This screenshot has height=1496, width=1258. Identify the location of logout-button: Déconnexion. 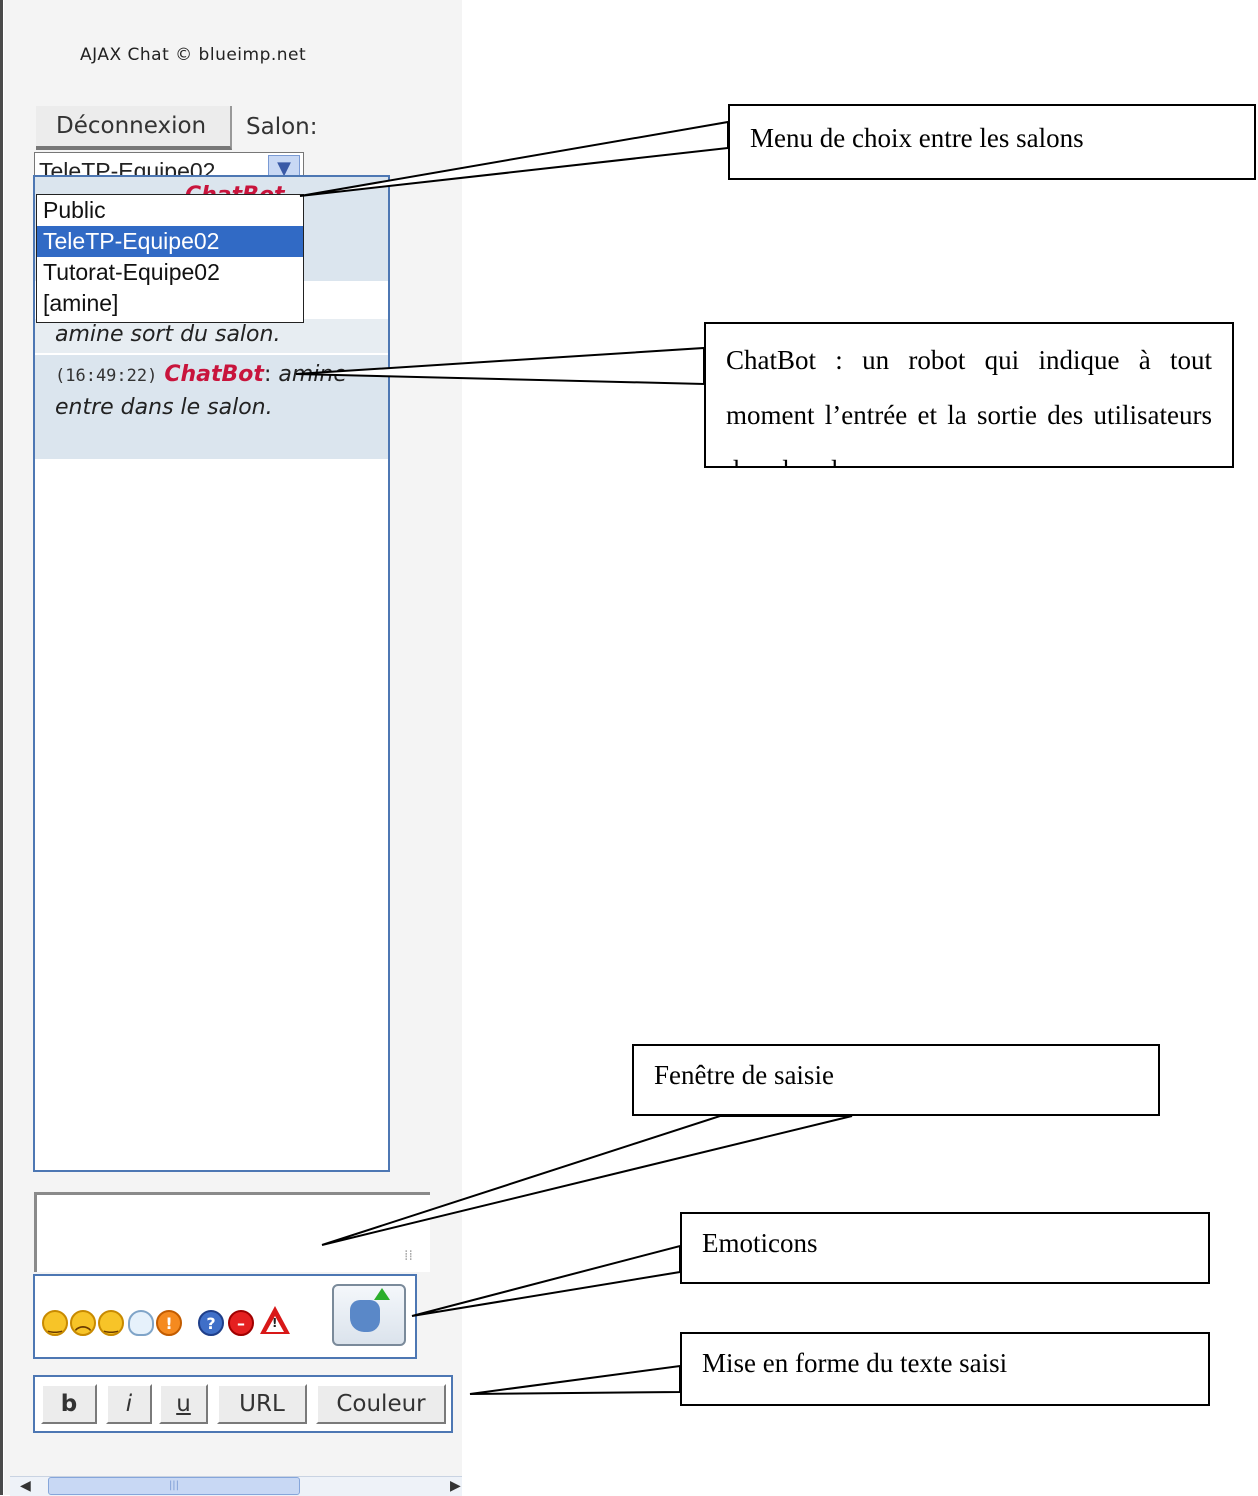
(134, 128).